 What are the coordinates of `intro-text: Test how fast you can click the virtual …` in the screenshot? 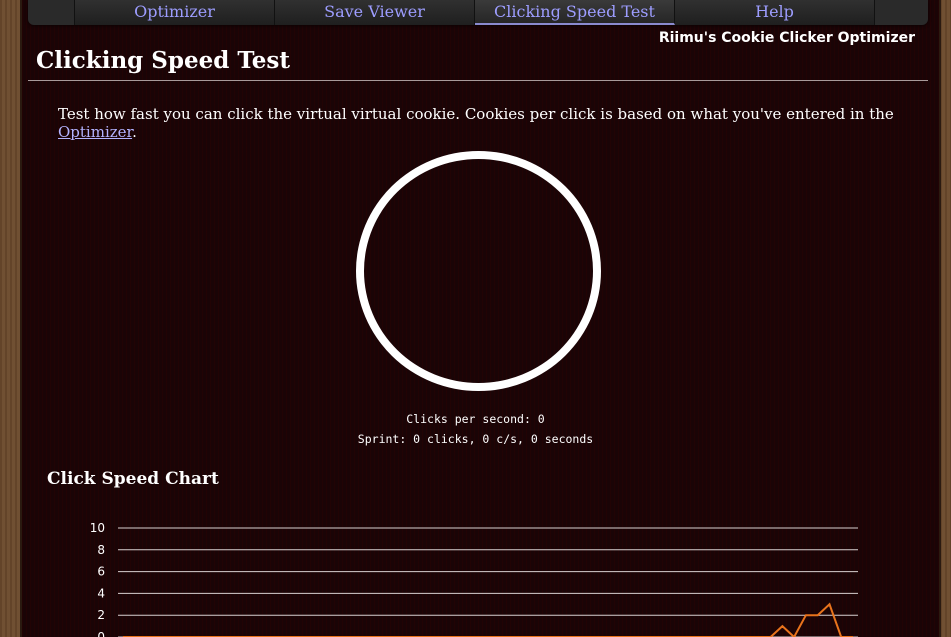 It's located at (488, 123).